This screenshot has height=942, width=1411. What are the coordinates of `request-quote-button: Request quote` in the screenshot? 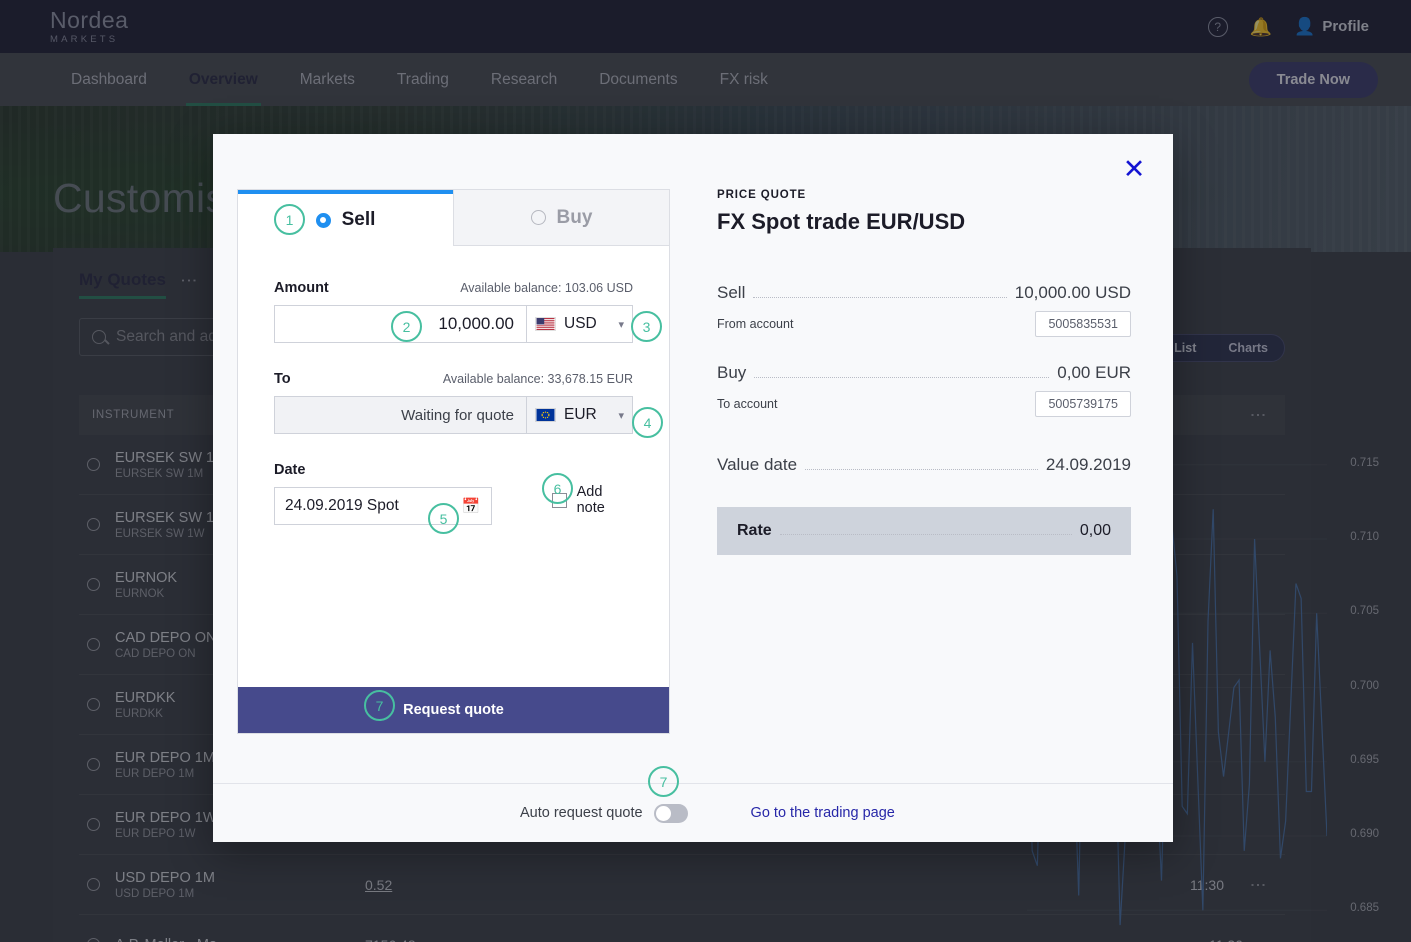 It's located at (453, 710).